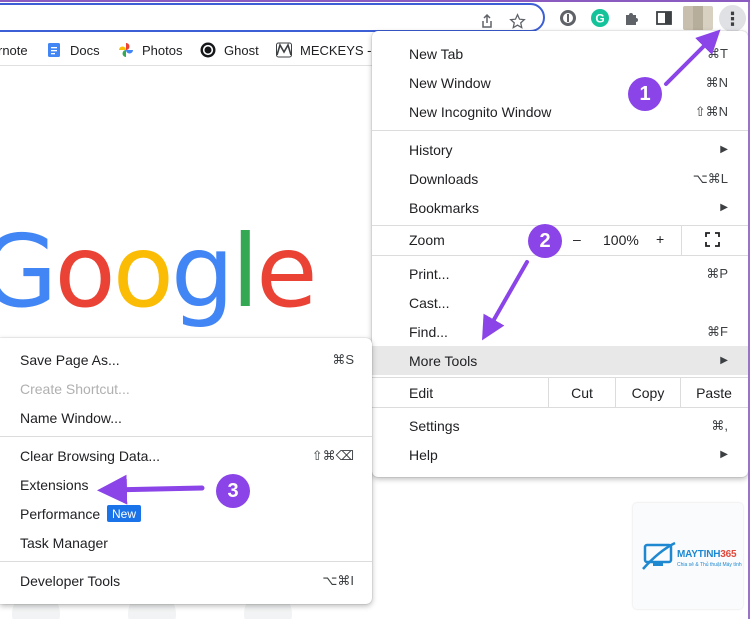 The image size is (750, 619). Describe the element at coordinates (159, 271) in the screenshot. I see `google-logo: Google` at that location.